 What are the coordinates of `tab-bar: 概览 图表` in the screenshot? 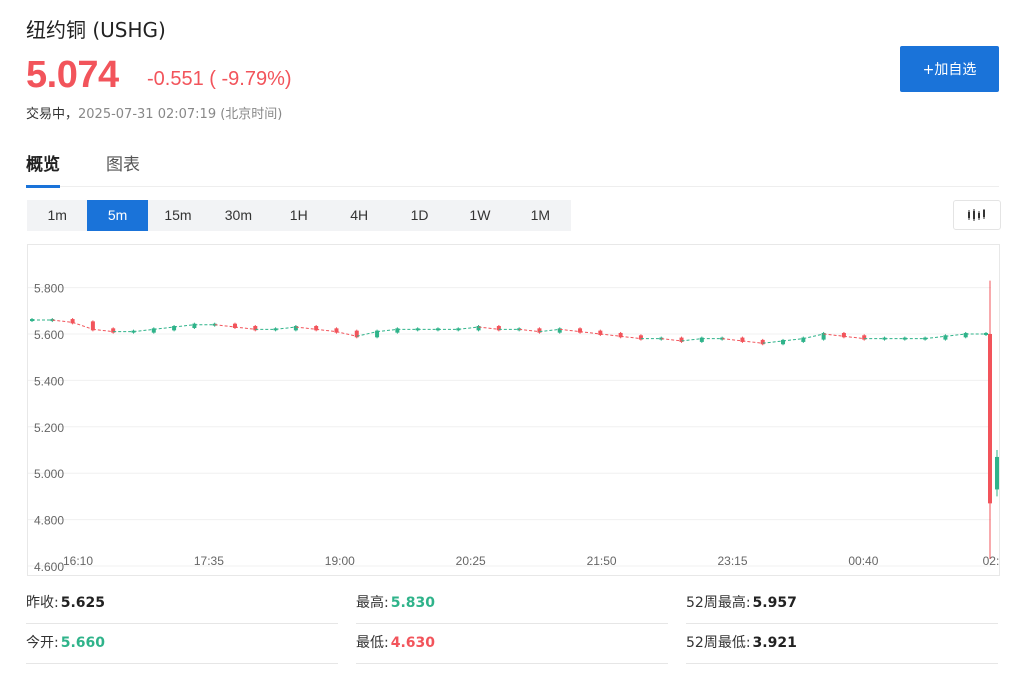 It's located at (512, 169).